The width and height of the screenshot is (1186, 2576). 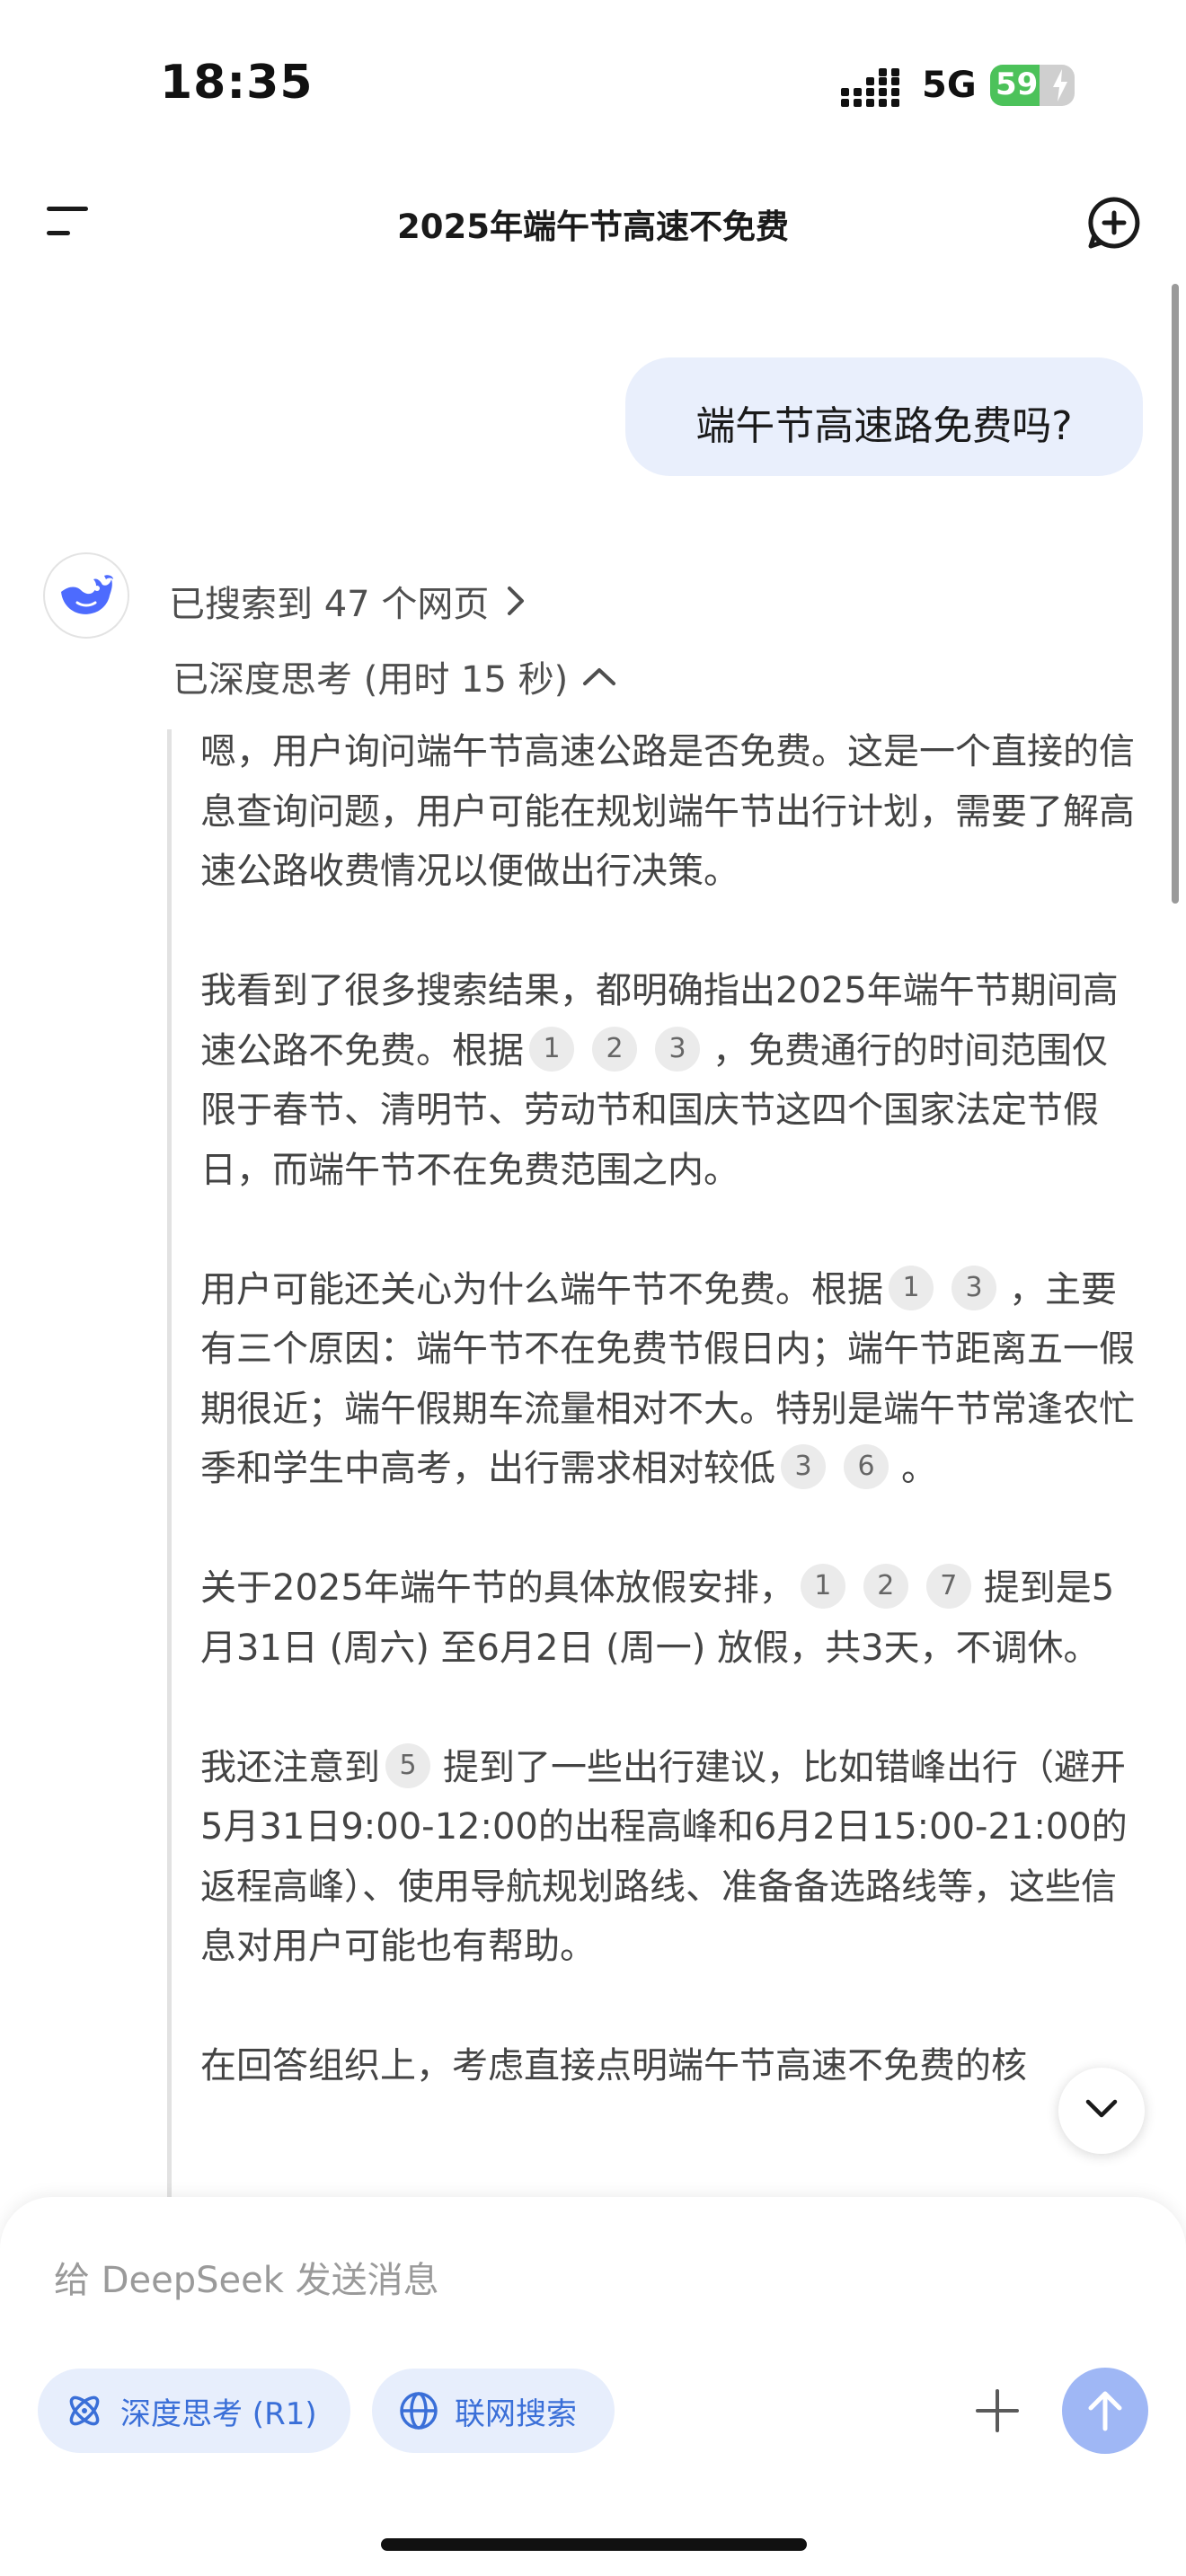 I want to click on chevron-down-icon, so click(x=1101, y=2108).